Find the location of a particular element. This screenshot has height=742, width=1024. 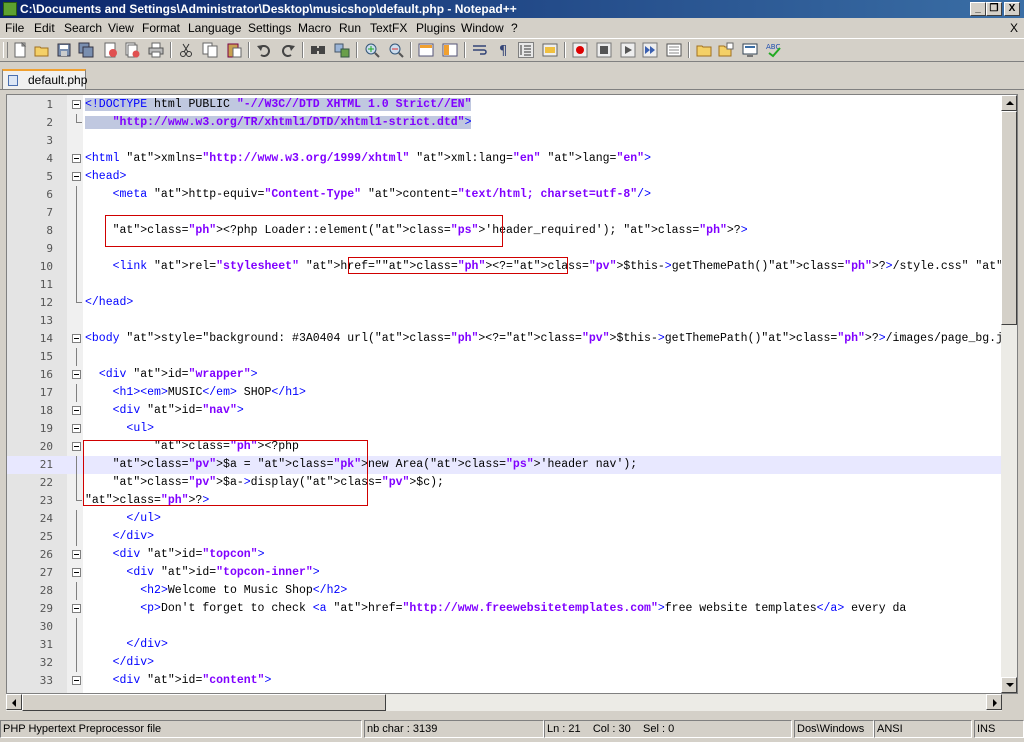

close-button: X is located at coordinates (1012, 9).